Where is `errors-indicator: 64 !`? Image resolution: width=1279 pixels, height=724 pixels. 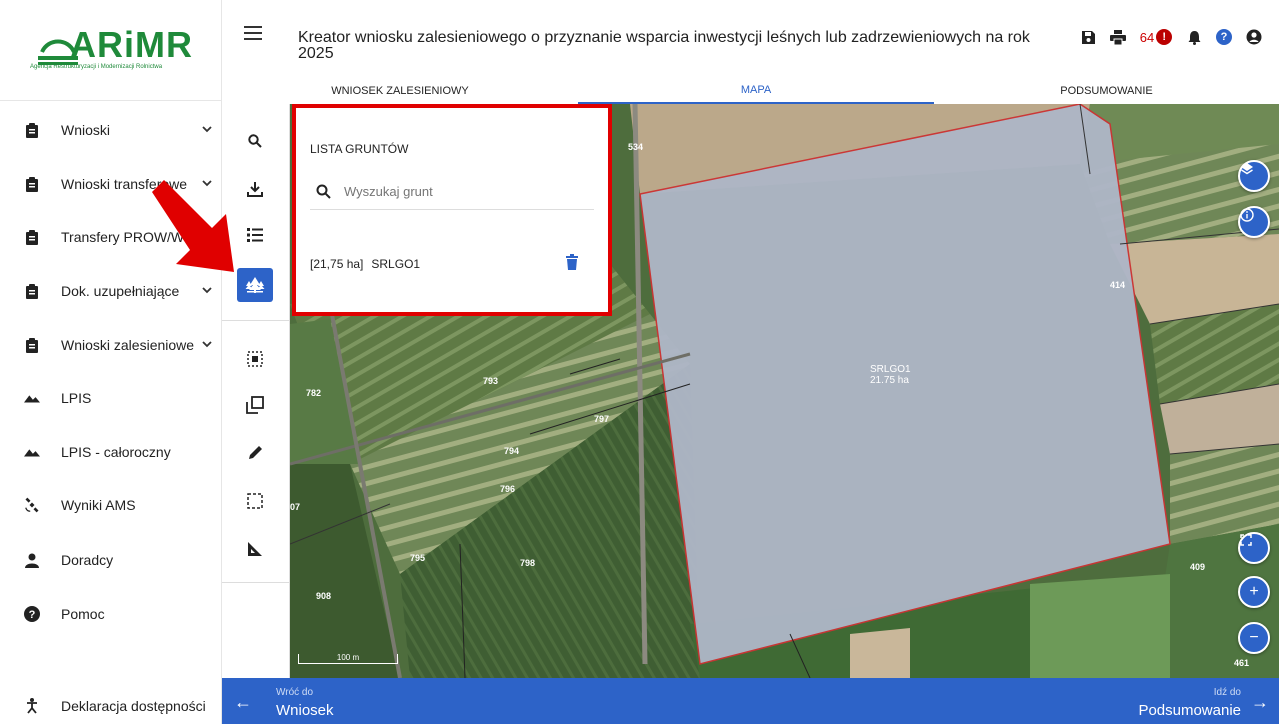 errors-indicator: 64 ! is located at coordinates (1156, 37).